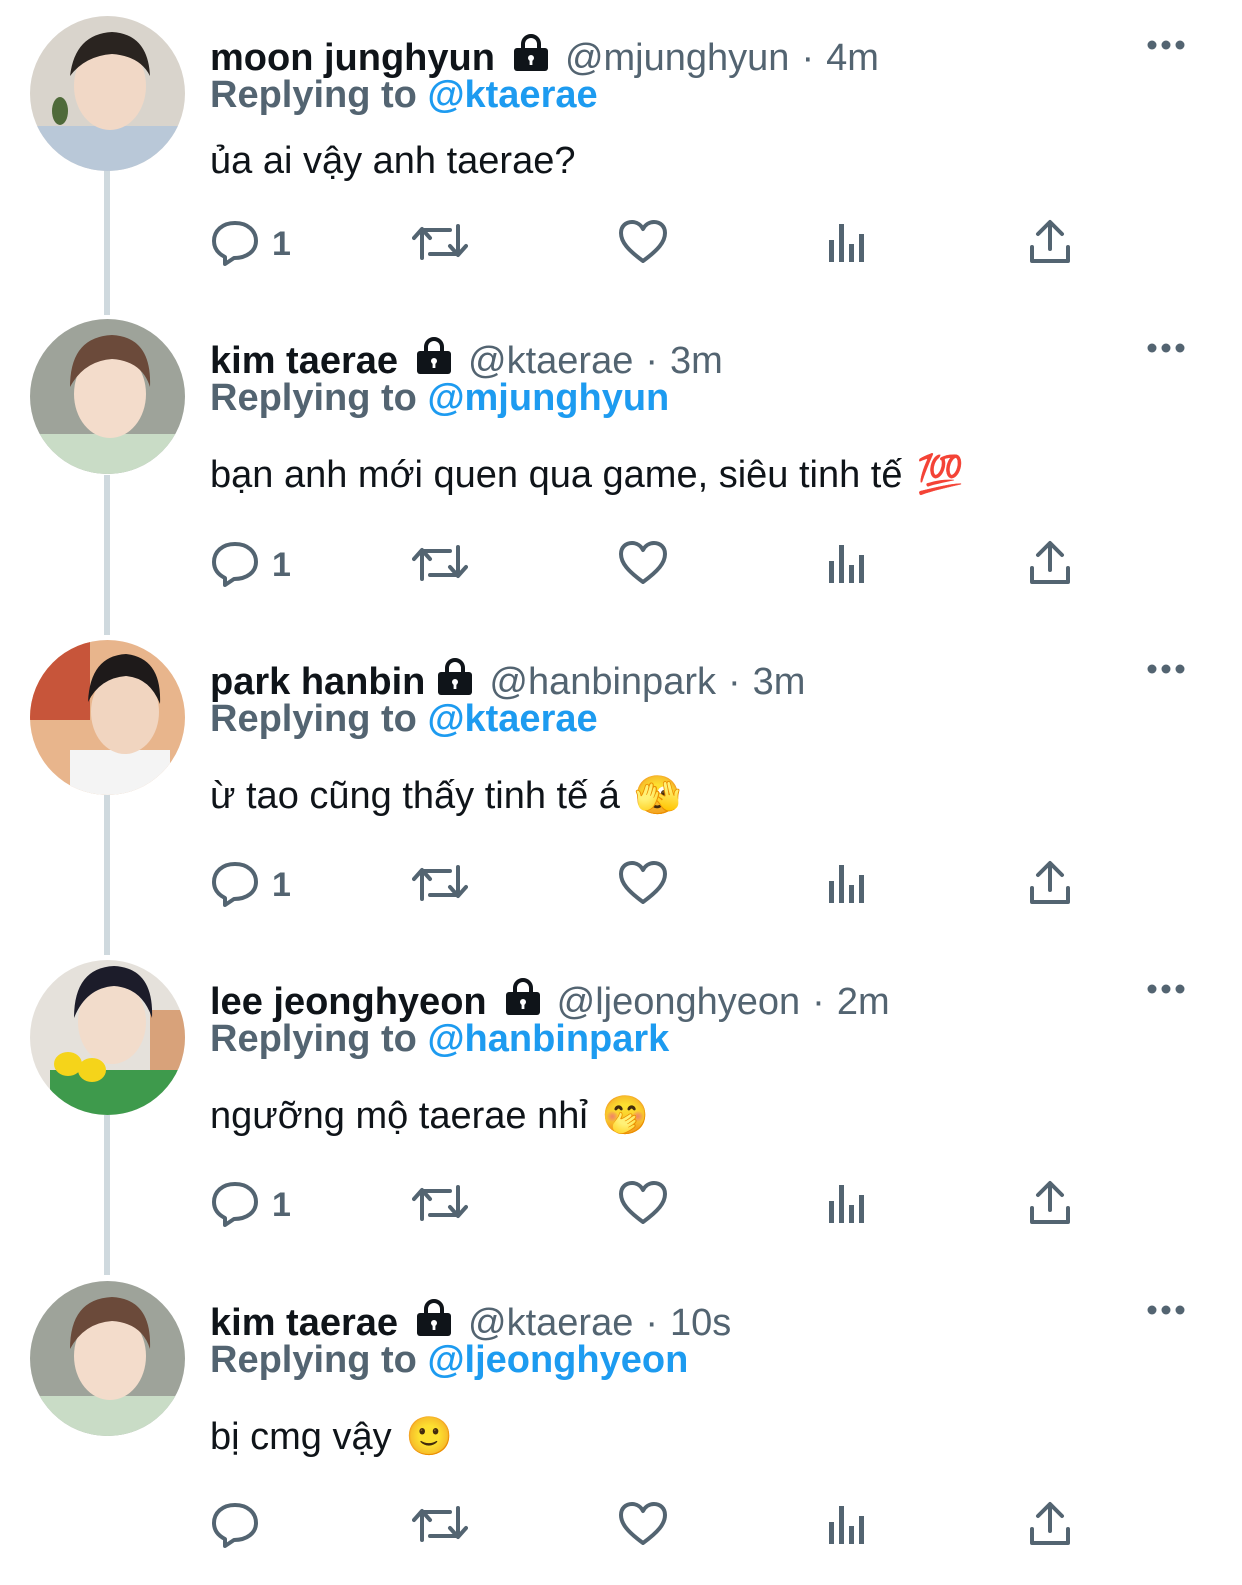  Describe the element at coordinates (415, 795) in the screenshot. I see `tweet-body: ừ tao cũng thấy tinh tế á` at that location.